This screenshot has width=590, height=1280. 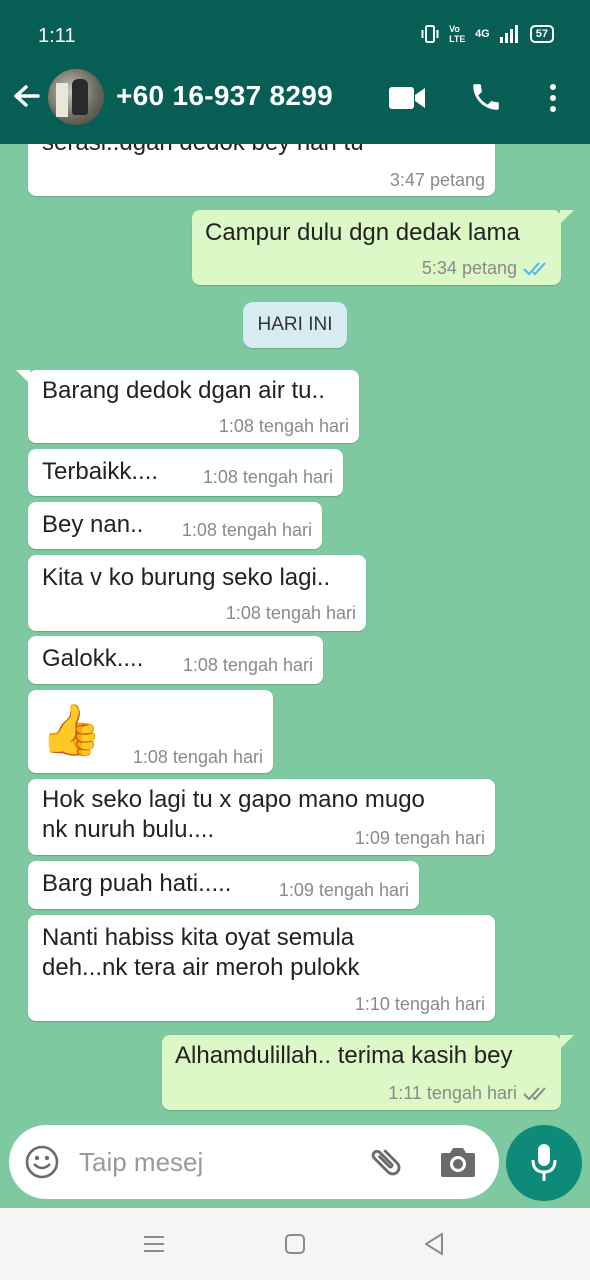 What do you see at coordinates (42, 1162) in the screenshot?
I see `emoji-icon` at bounding box center [42, 1162].